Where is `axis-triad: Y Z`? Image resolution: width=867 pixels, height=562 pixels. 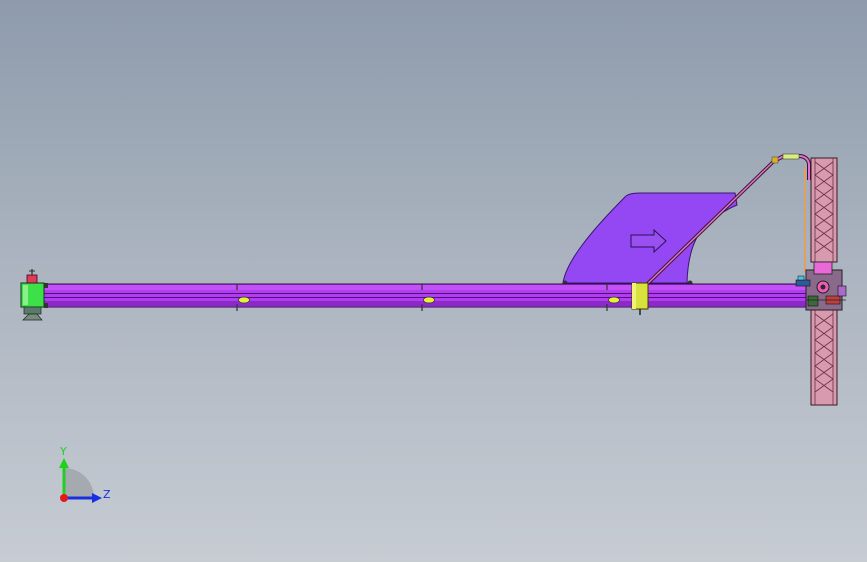 axis-triad: Y Z is located at coordinates (85, 474).